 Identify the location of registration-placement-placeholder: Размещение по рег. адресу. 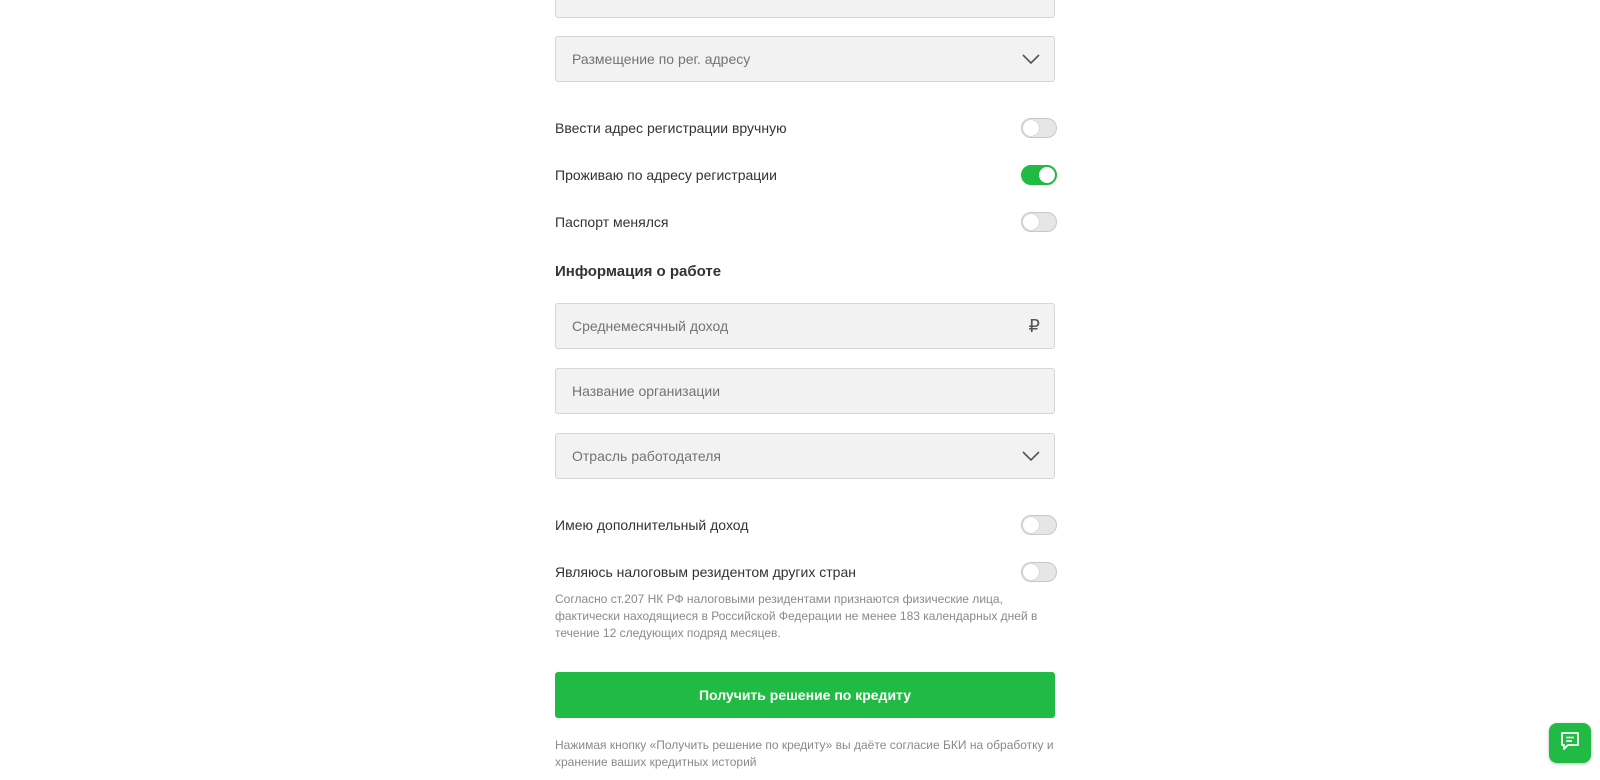
(661, 59).